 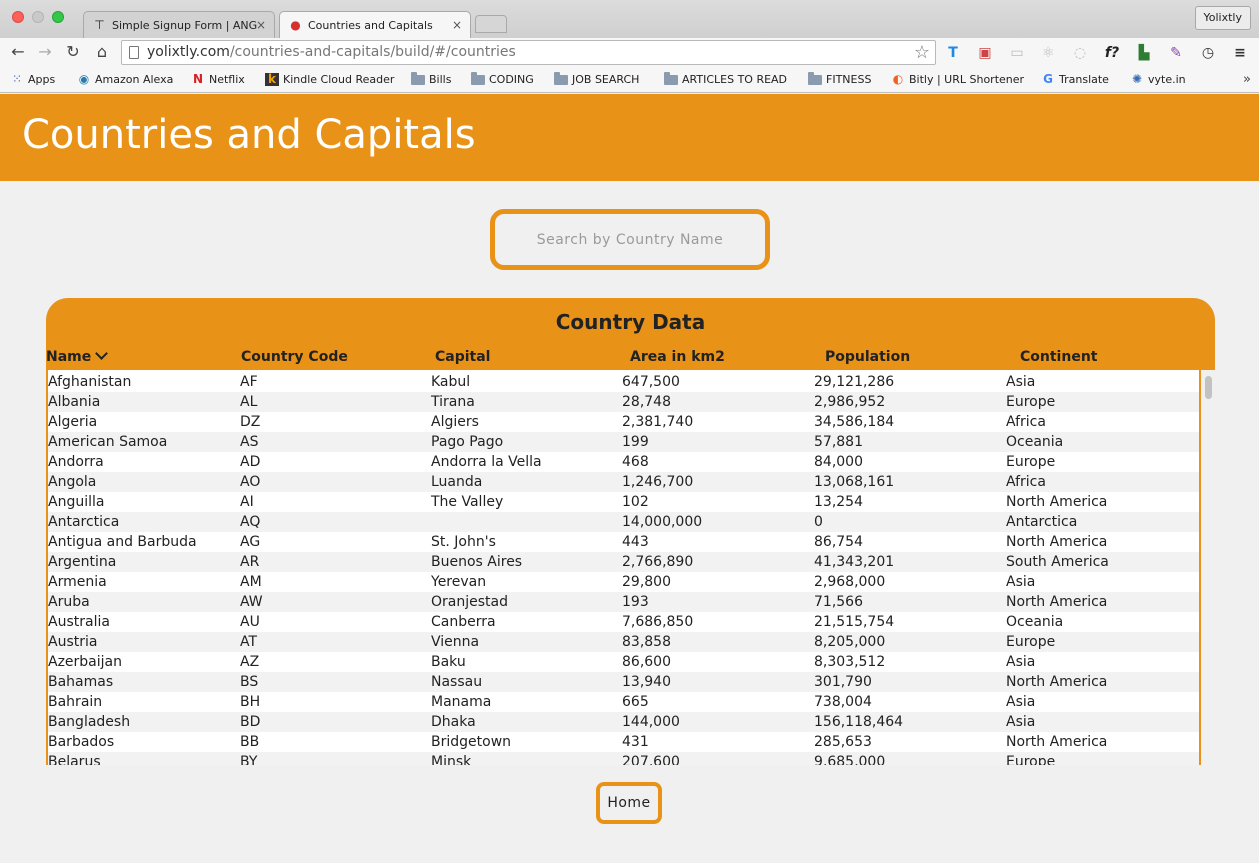 I want to click on bookmark-coding: CODING, so click(x=502, y=80).